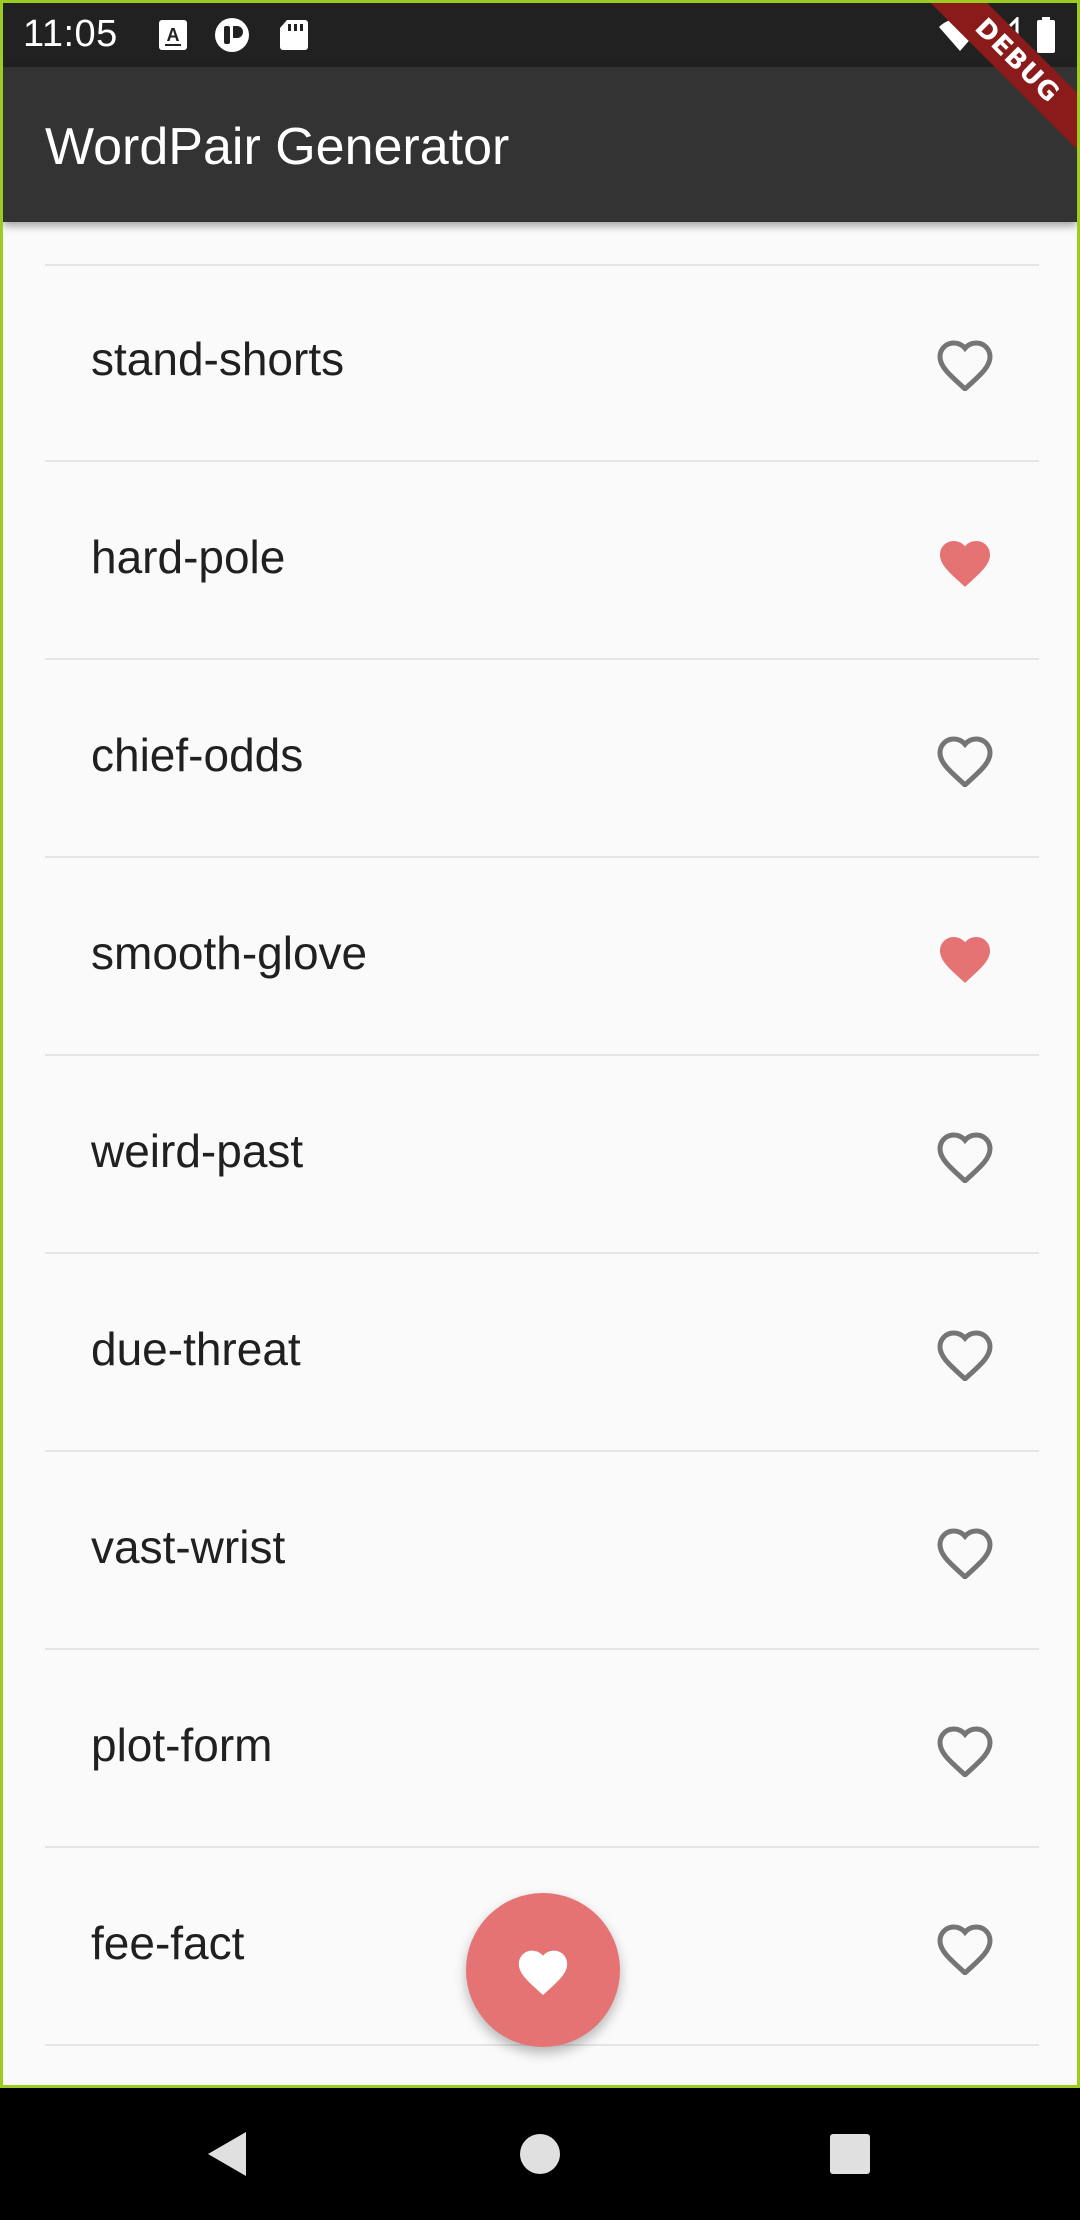 The height and width of the screenshot is (2220, 1080). What do you see at coordinates (232, 35) in the screenshot?
I see `sync-icon` at bounding box center [232, 35].